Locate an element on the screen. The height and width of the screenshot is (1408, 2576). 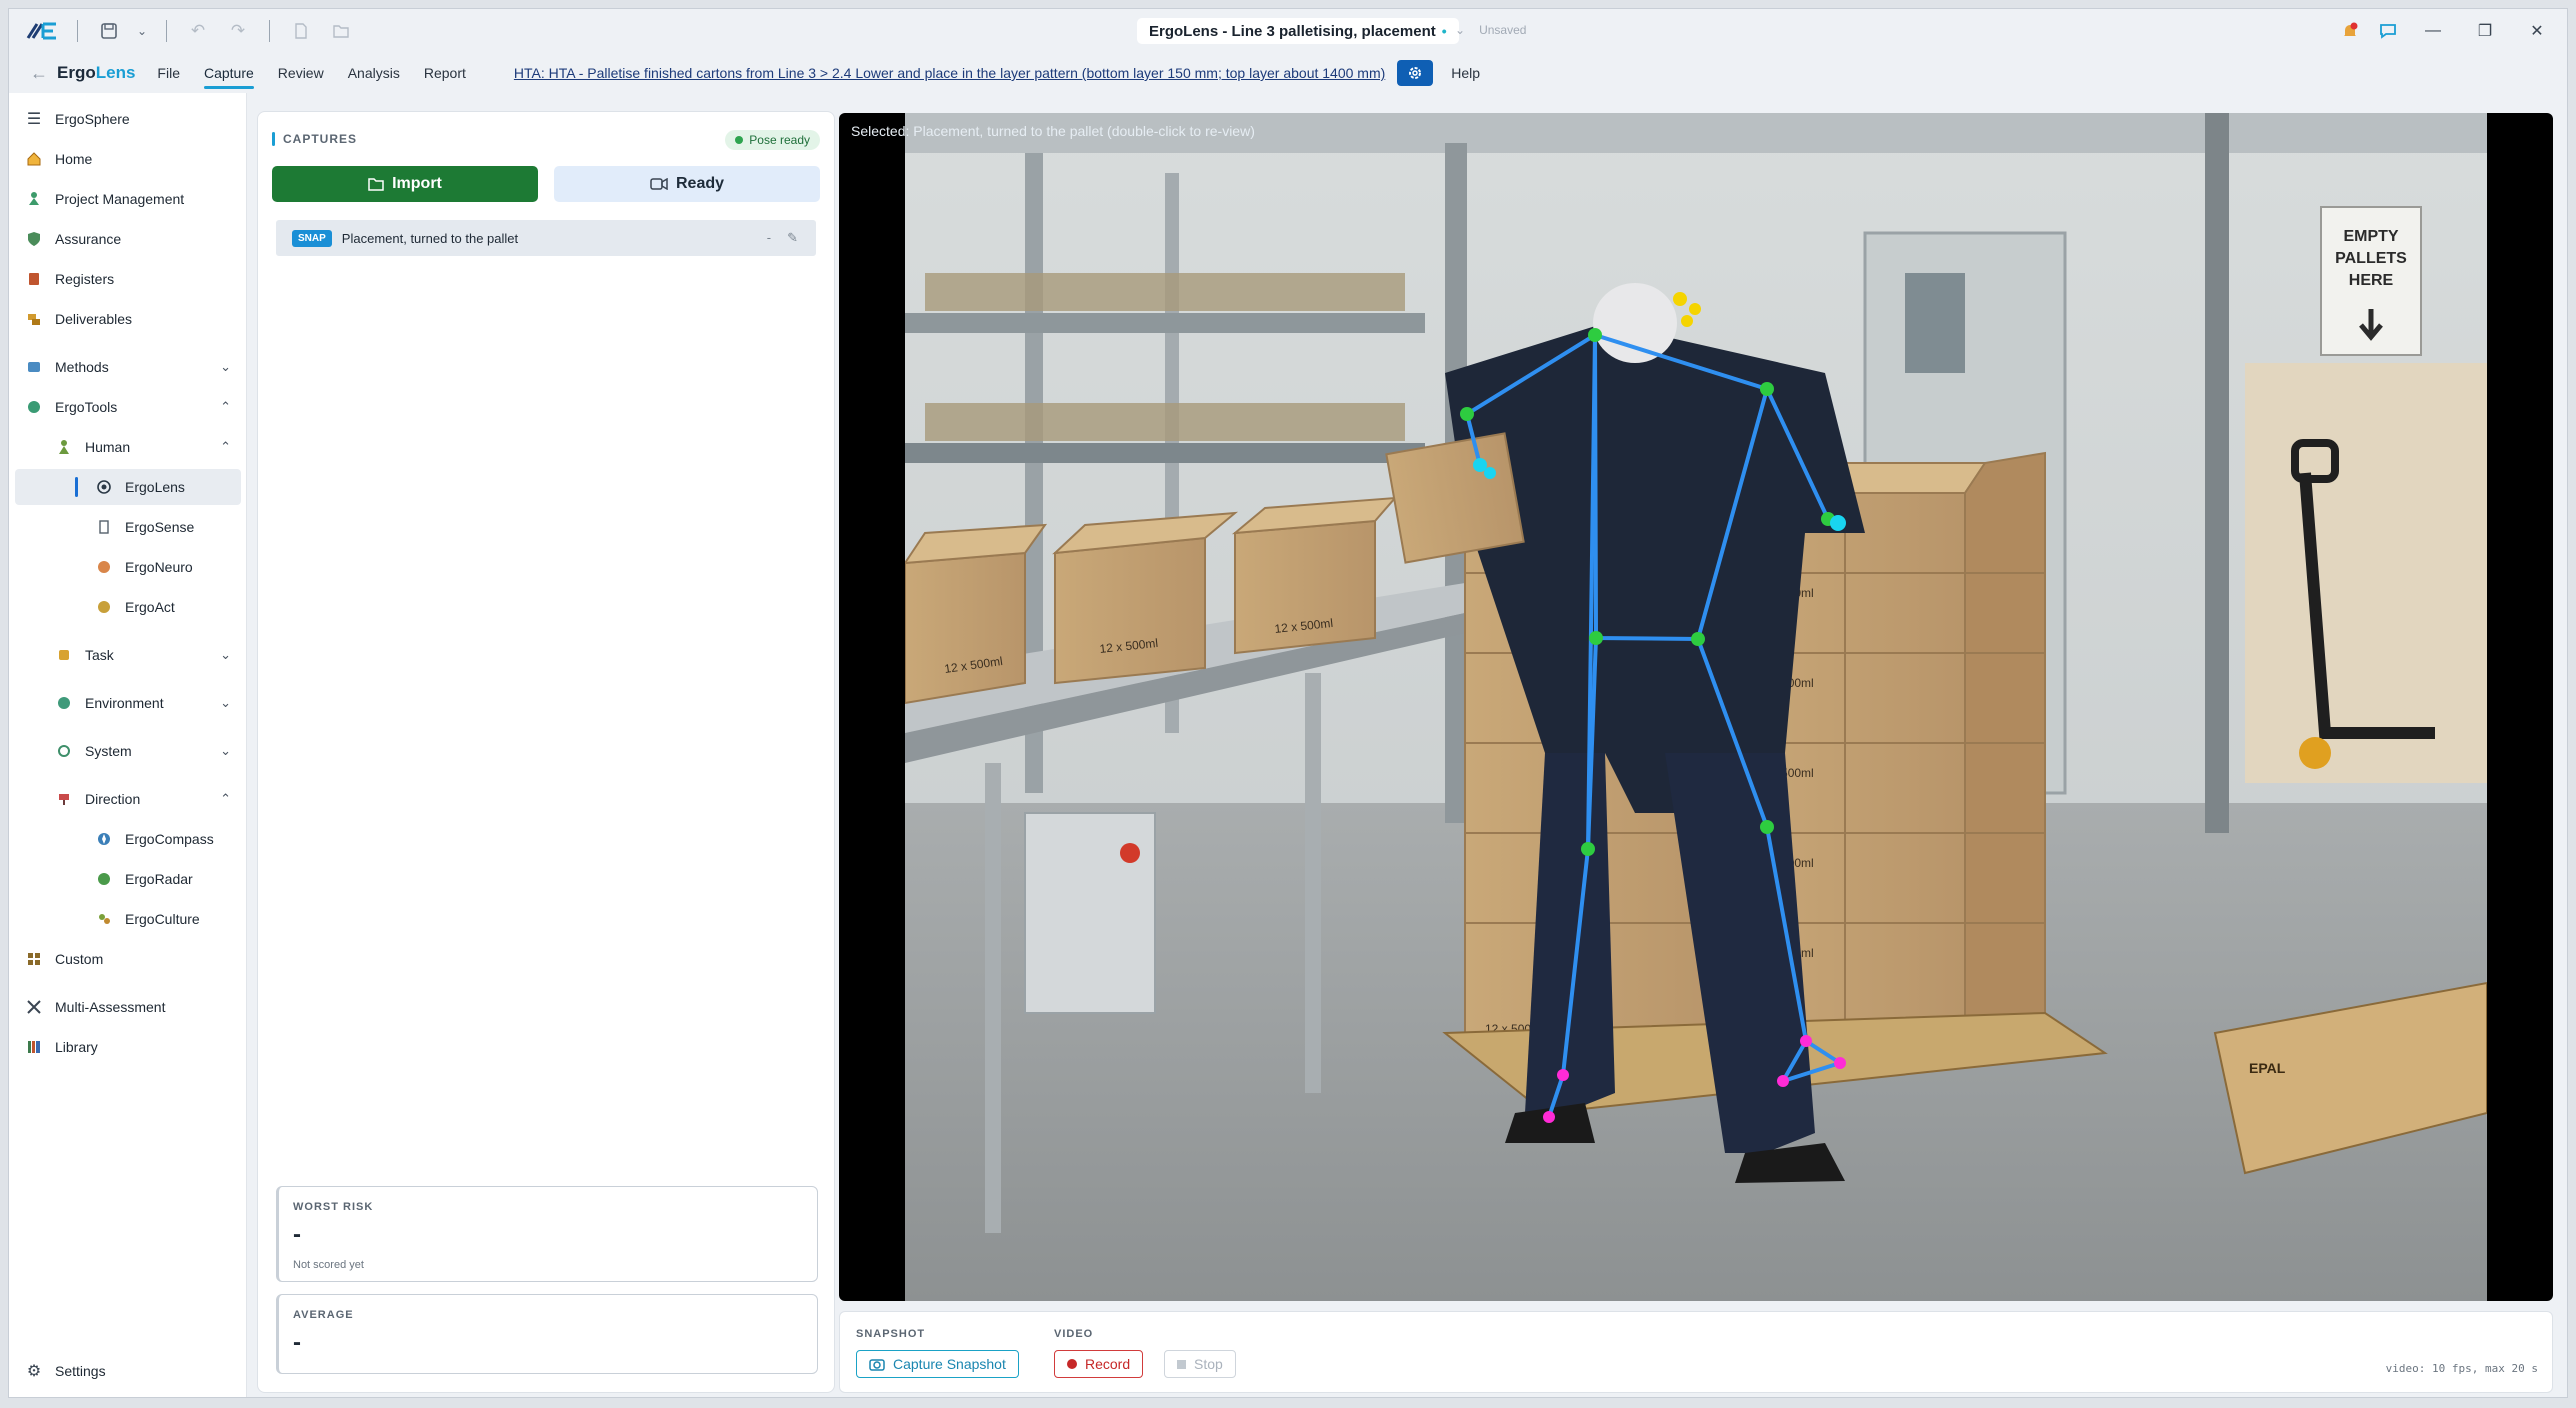
save-state-text: Unsaved is located at coordinates (1503, 30).